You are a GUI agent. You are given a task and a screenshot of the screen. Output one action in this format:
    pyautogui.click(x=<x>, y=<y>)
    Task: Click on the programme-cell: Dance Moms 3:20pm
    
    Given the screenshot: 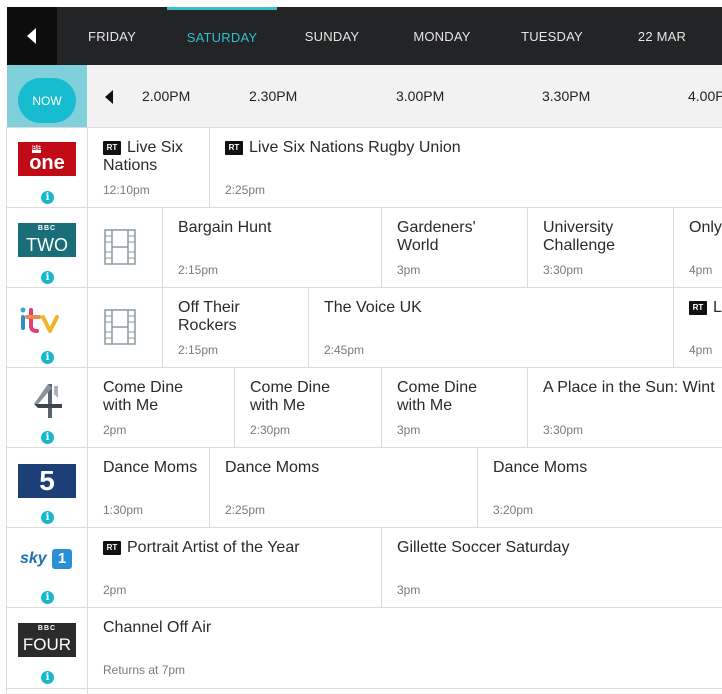 What is the action you would take?
    pyautogui.click(x=599, y=487)
    